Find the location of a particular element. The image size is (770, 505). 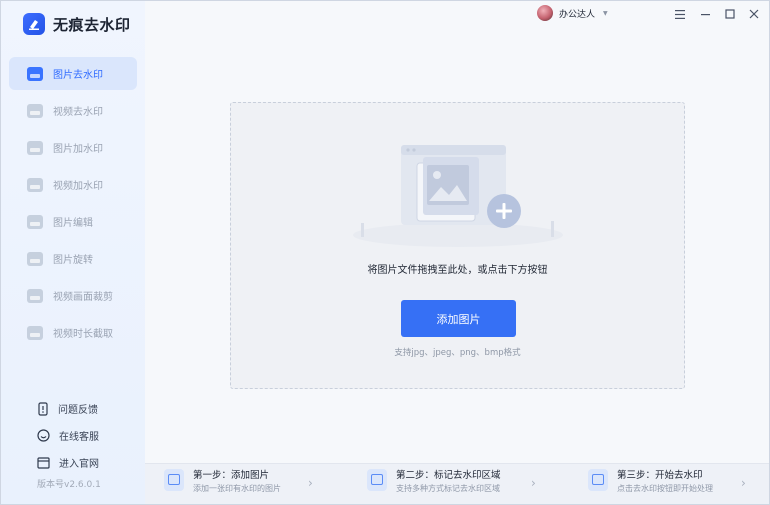

sidebar-item-video-crop: 视频画面裁剪 is located at coordinates (73, 295).